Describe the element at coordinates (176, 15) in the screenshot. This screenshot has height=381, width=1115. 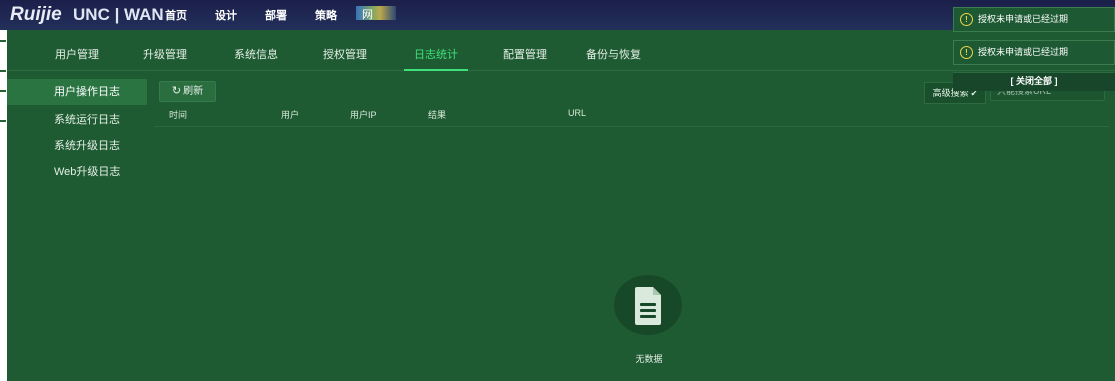
I see `top-nav-home: 首页` at that location.